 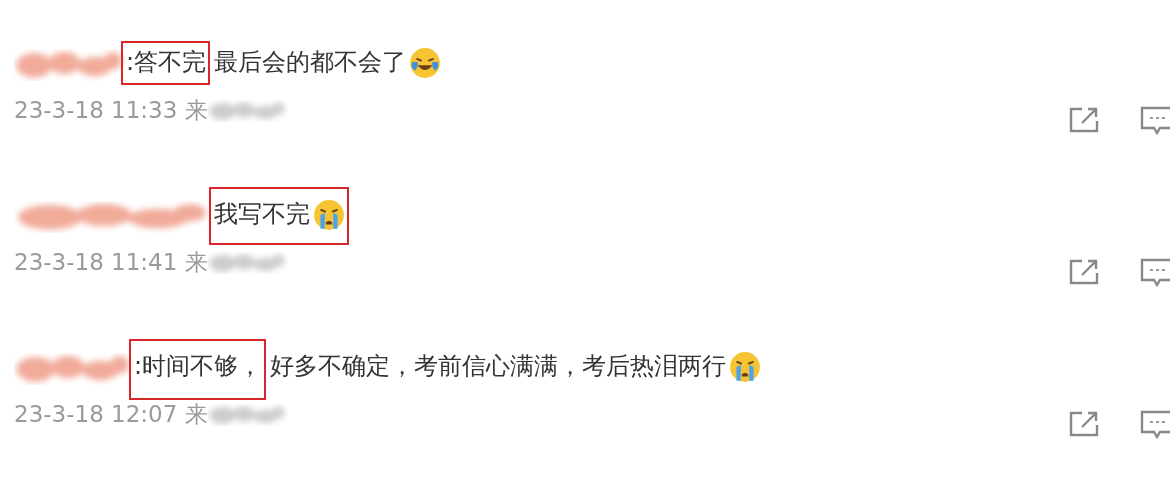 I want to click on comment-time: 23-3-18 11:41, so click(x=96, y=262).